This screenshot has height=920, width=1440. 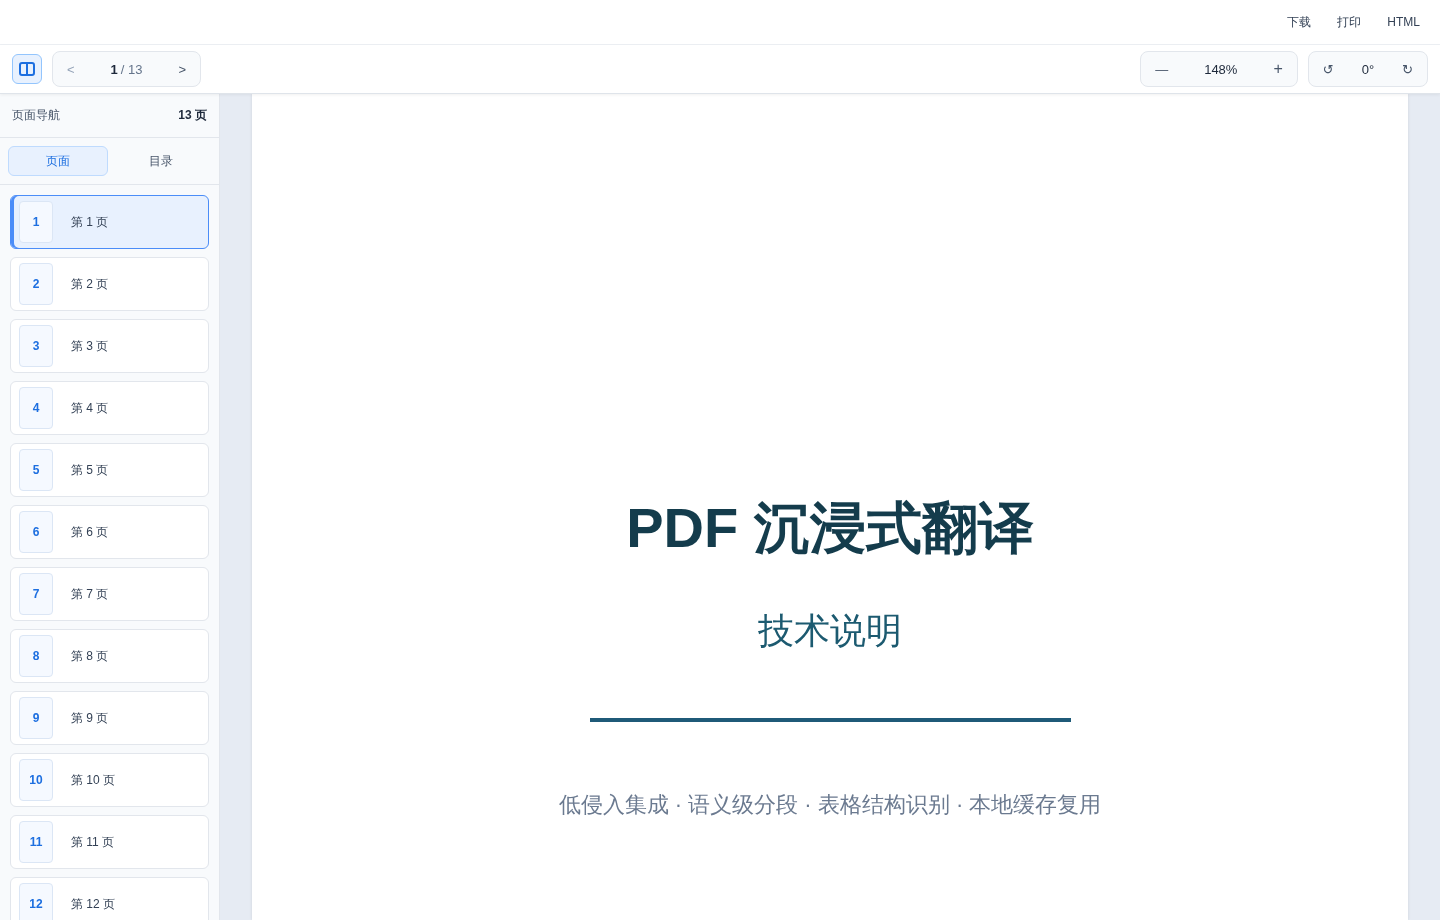 What do you see at coordinates (36, 346) in the screenshot?
I see `page-thumbnail: 3` at bounding box center [36, 346].